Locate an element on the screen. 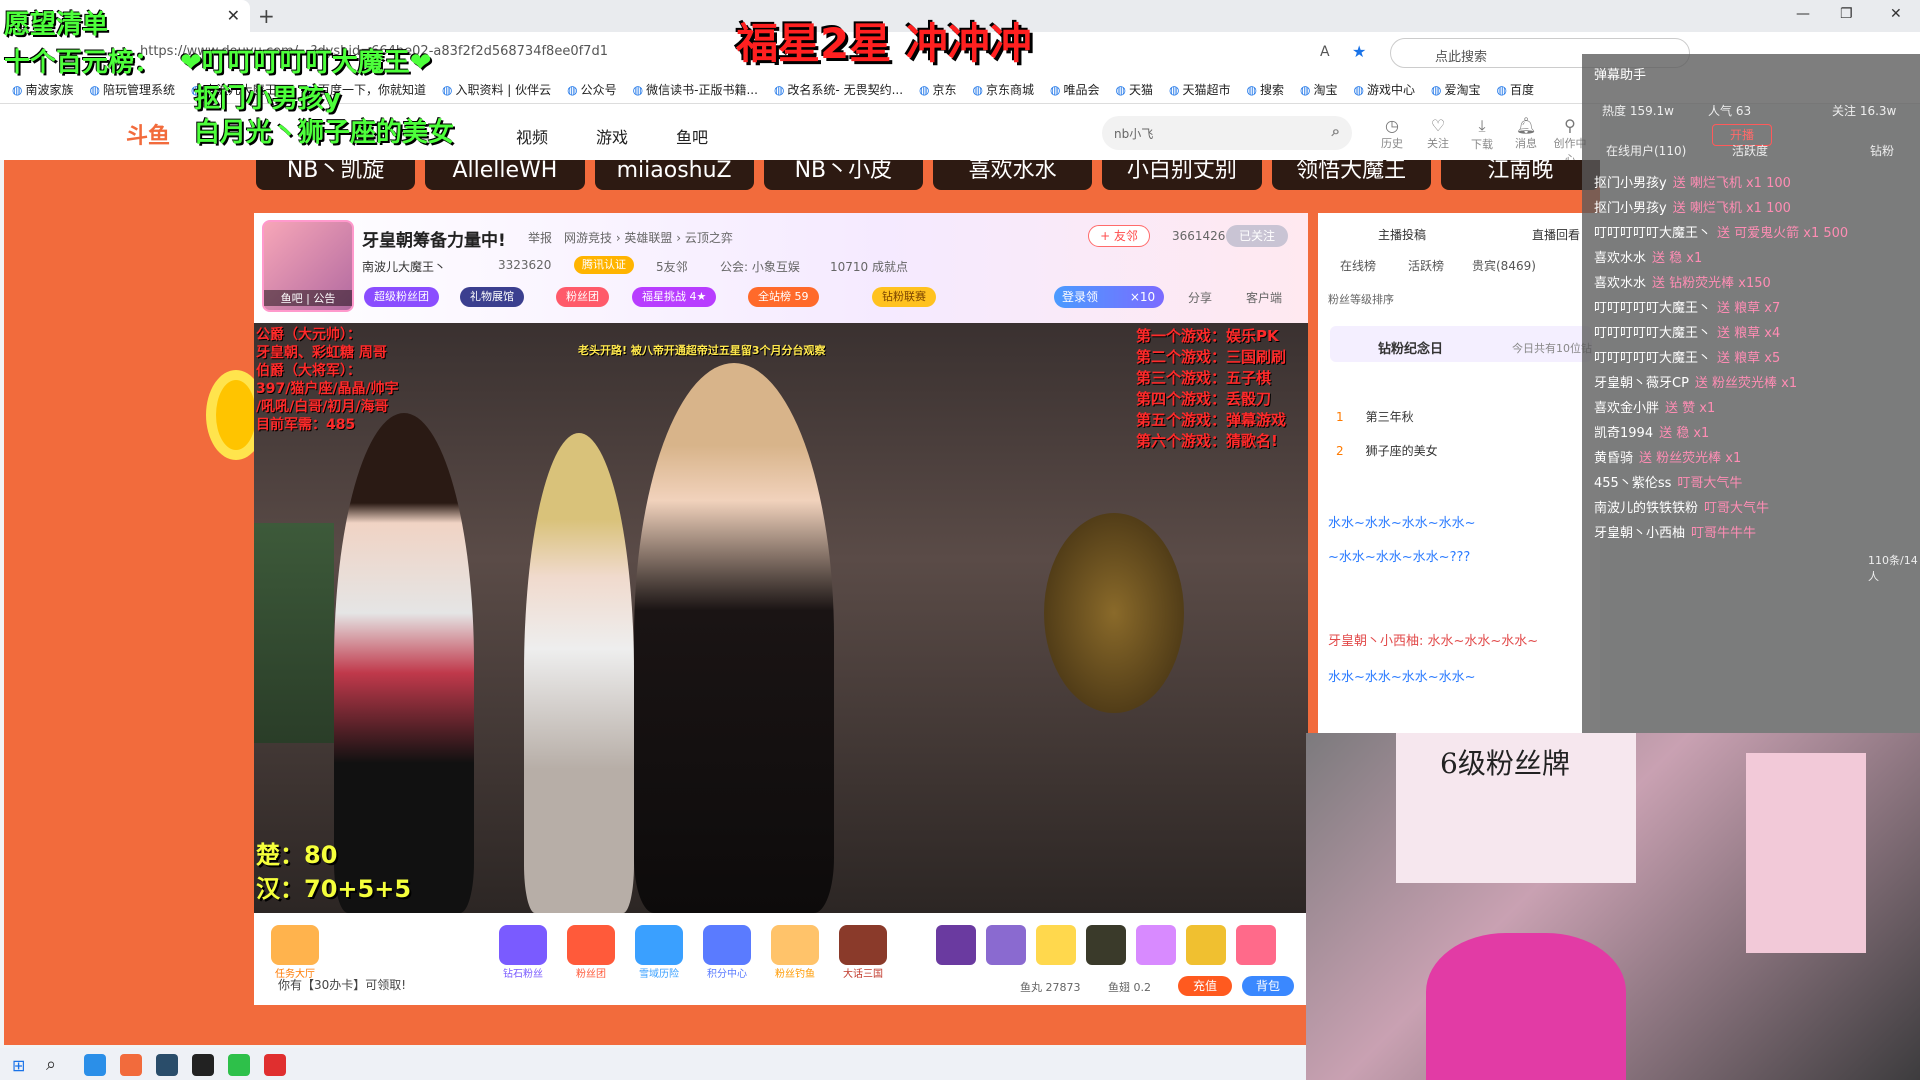  rank-row-2: 2 狮子座的美女 is located at coordinates (1387, 450).